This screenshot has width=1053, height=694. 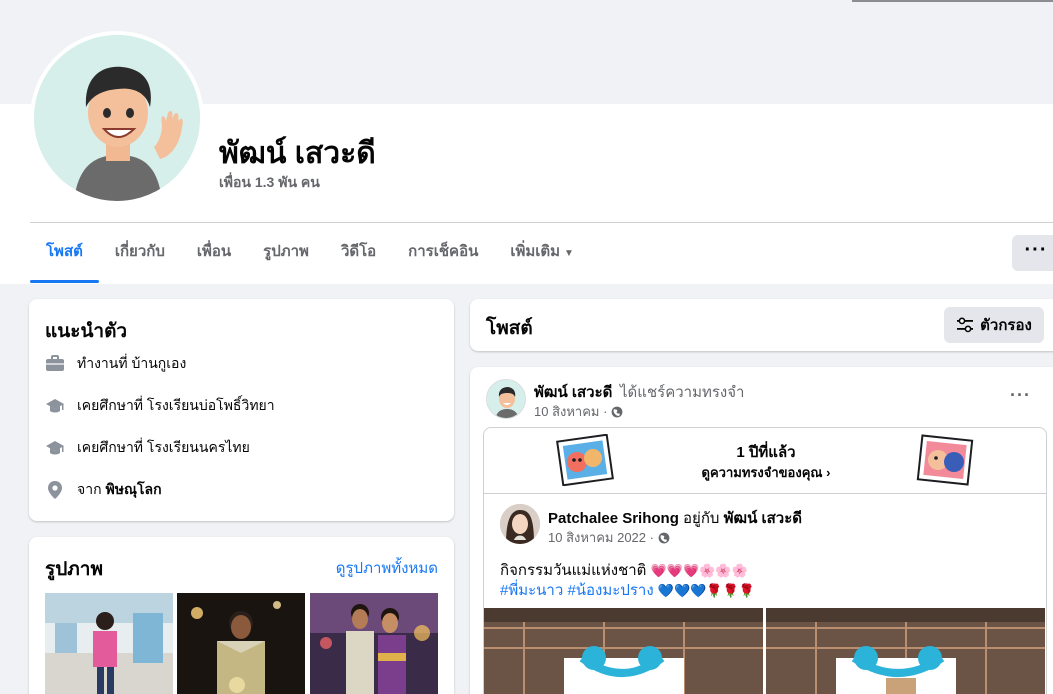 What do you see at coordinates (573, 570) in the screenshot?
I see `shared-text-body: กิจกรรมวันแม่แห่งชาติ` at bounding box center [573, 570].